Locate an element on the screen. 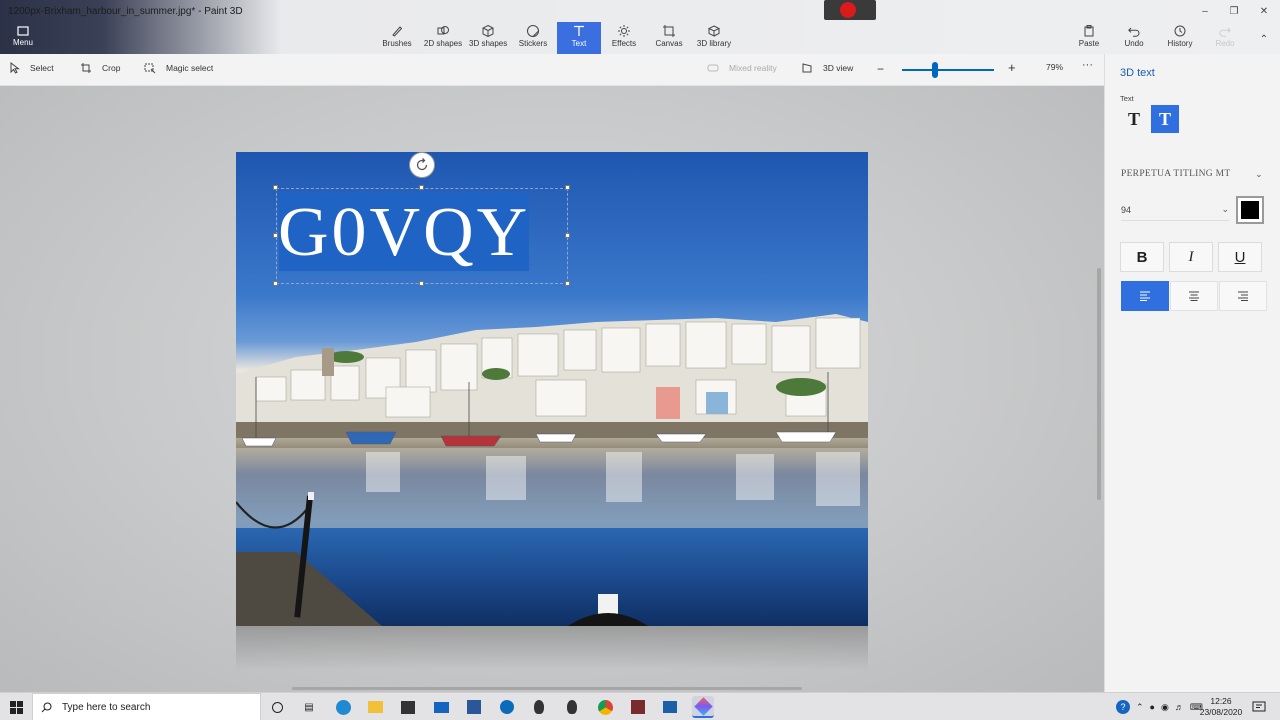 This screenshot has height=720, width=1280. tool-canvas: Canvas is located at coordinates (669, 38).